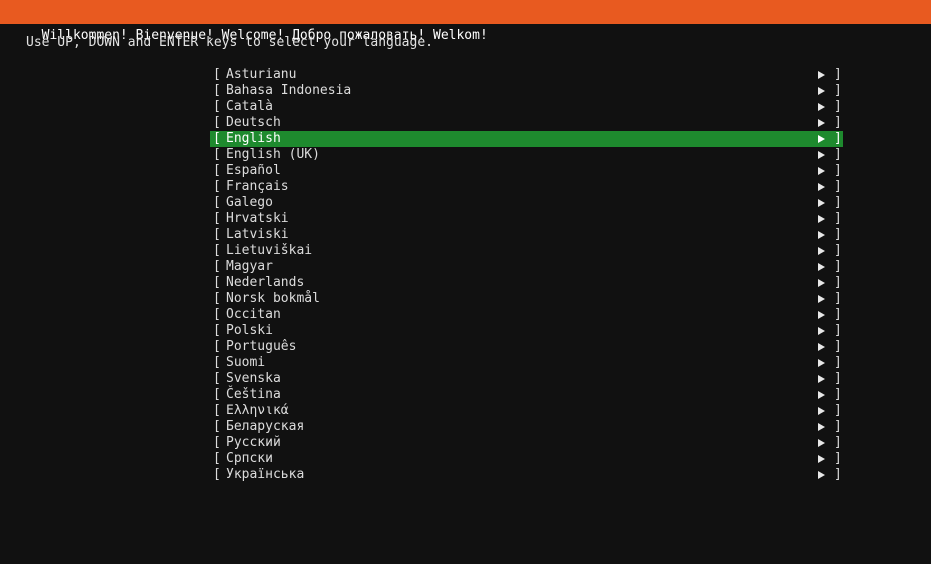 The height and width of the screenshot is (564, 931). Describe the element at coordinates (526, 219) in the screenshot. I see `language-option: [Hrvatski]` at that location.